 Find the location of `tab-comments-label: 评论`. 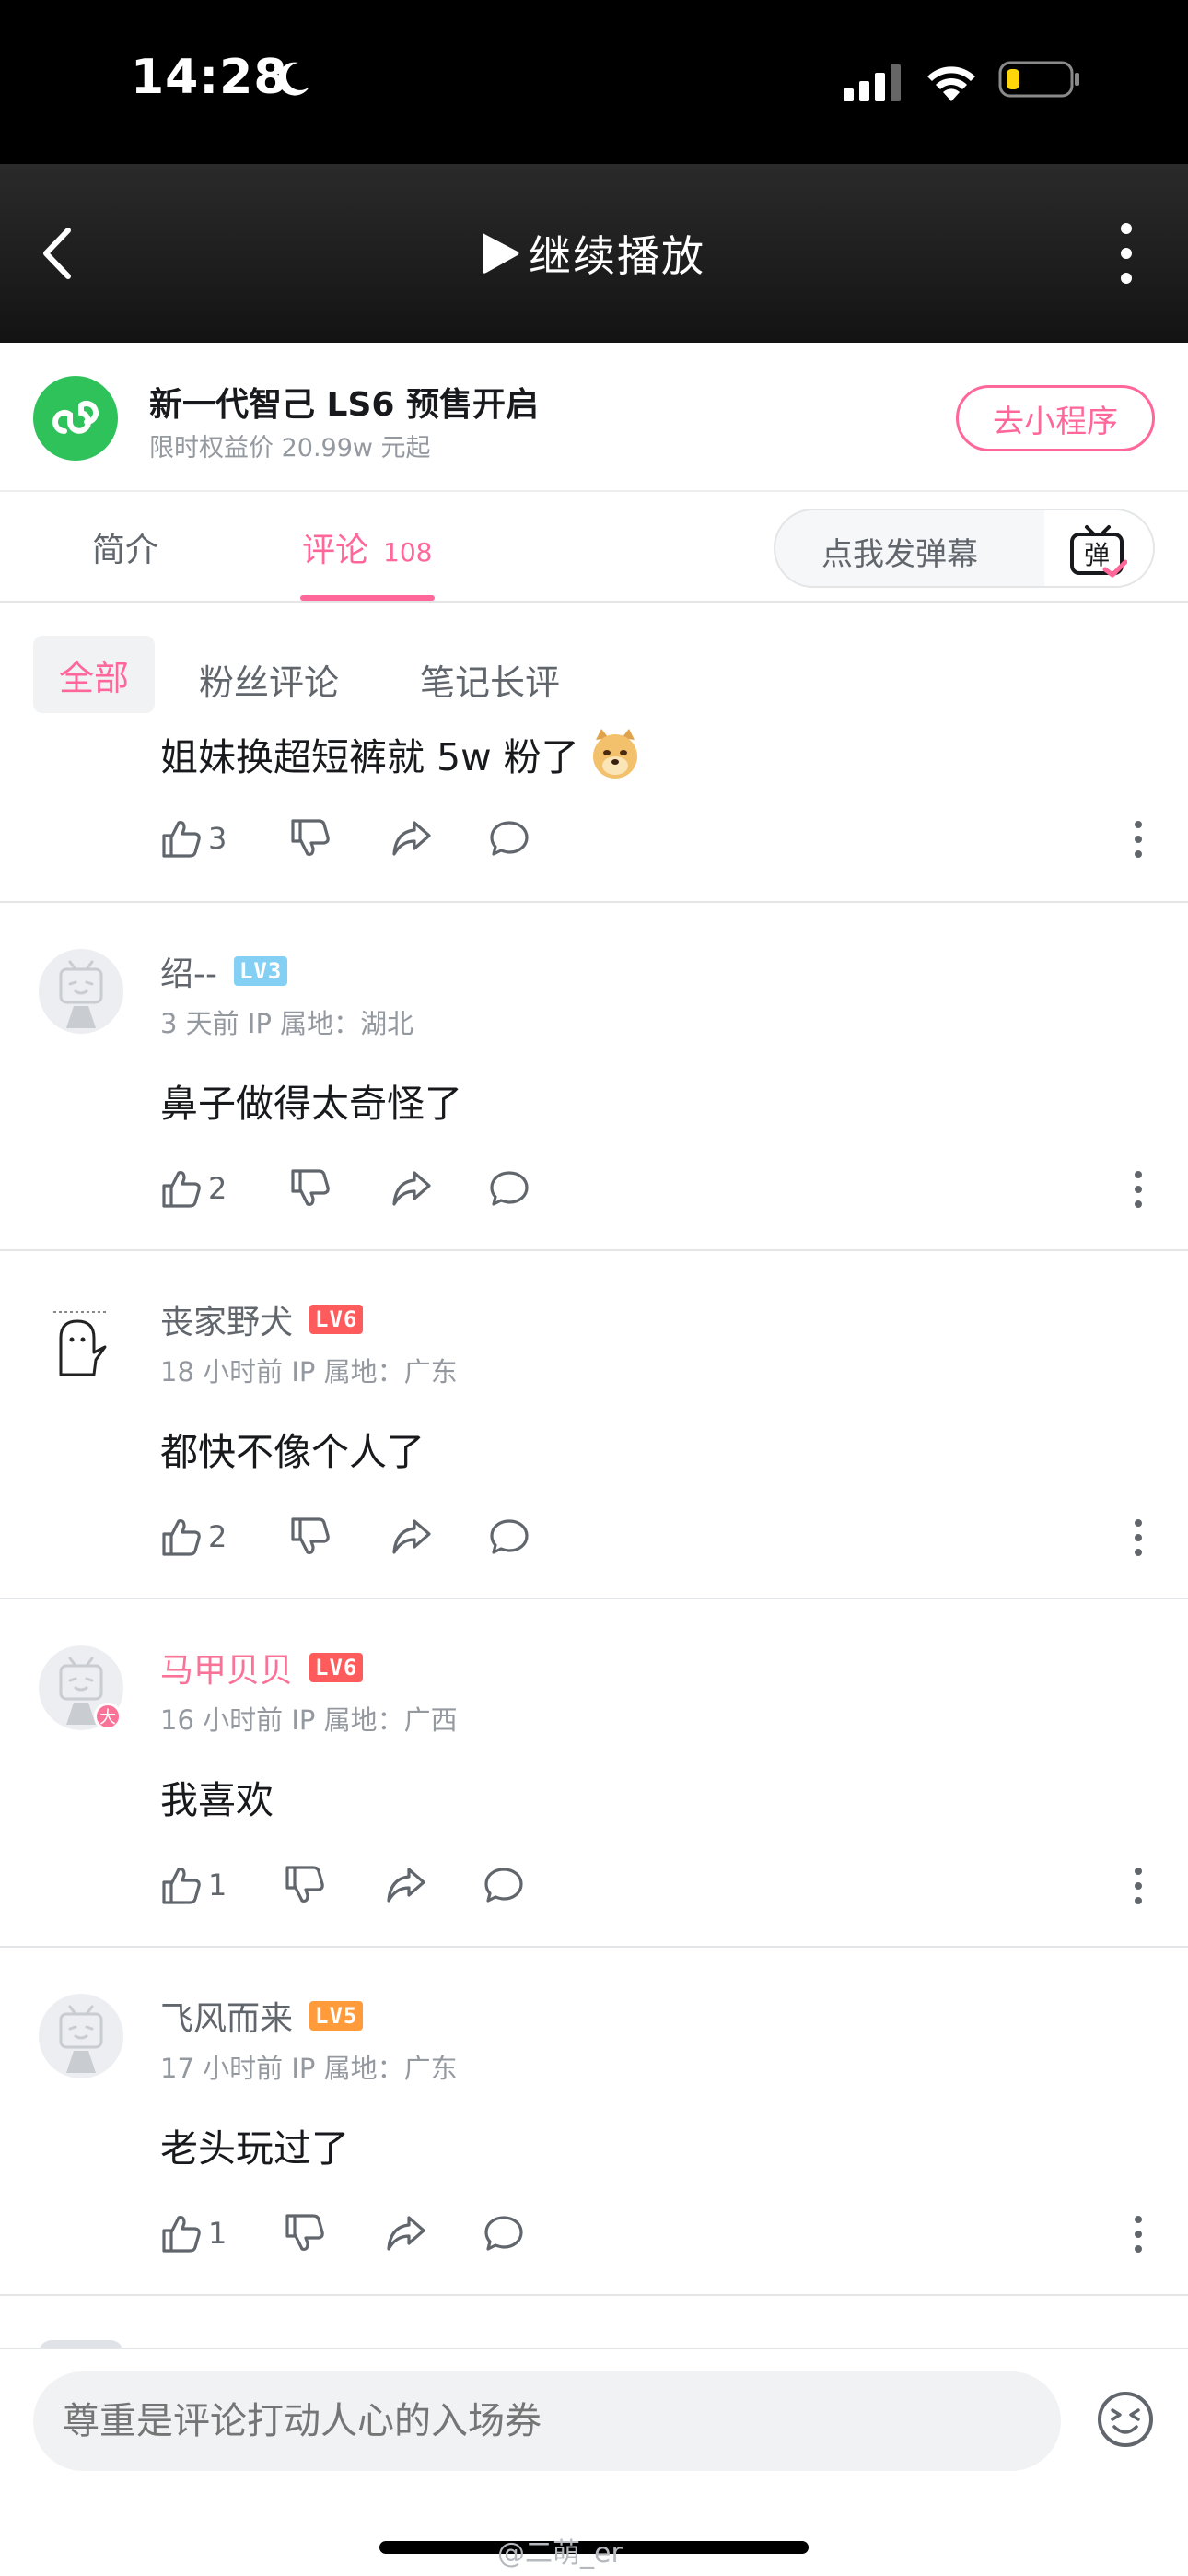

tab-comments-label: 评论 is located at coordinates (335, 550).